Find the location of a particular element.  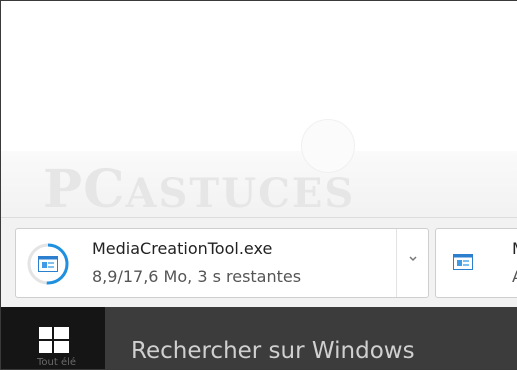

chevron-down-icon is located at coordinates (413, 259).